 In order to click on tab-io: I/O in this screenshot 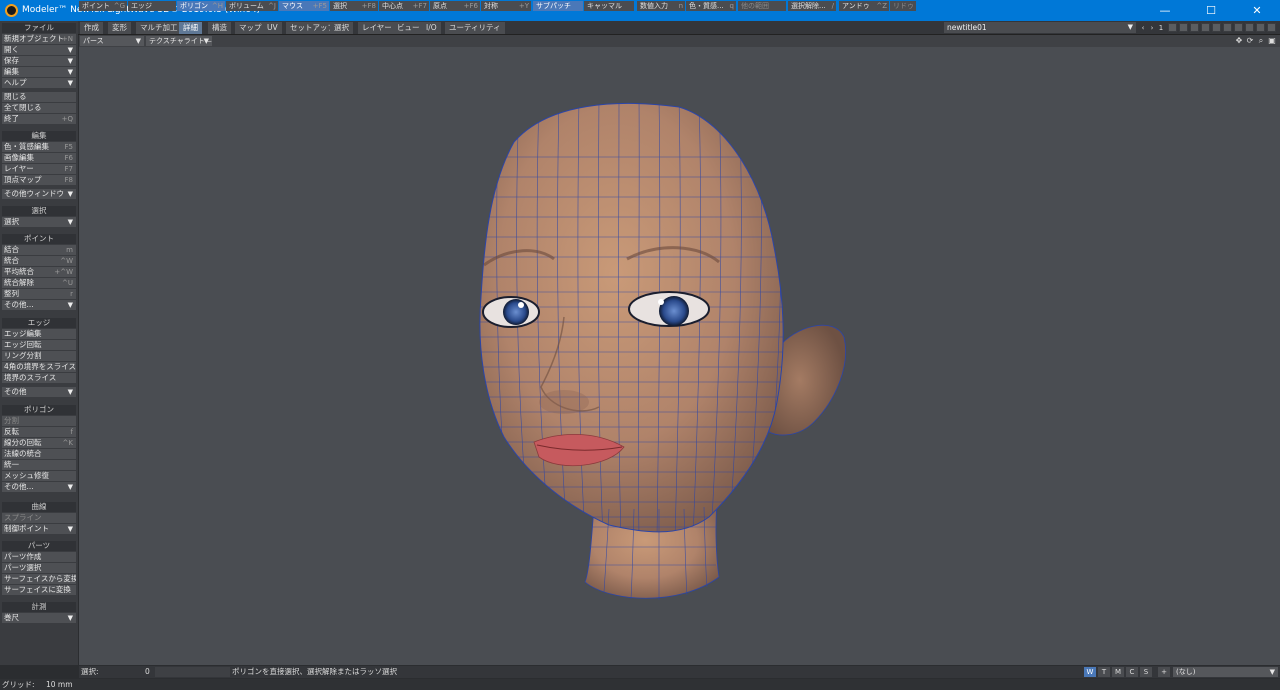, I will do `click(431, 28)`.